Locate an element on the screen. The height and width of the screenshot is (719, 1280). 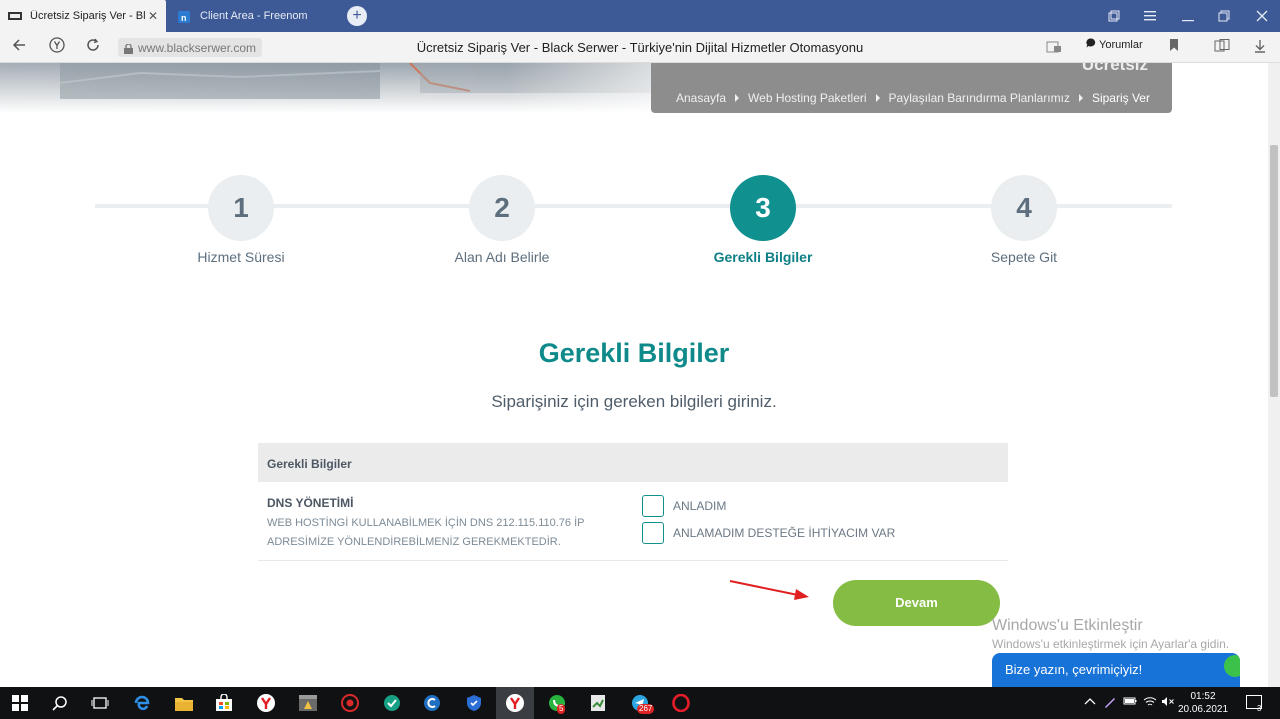
new-tab-button: + is located at coordinates (357, 16).